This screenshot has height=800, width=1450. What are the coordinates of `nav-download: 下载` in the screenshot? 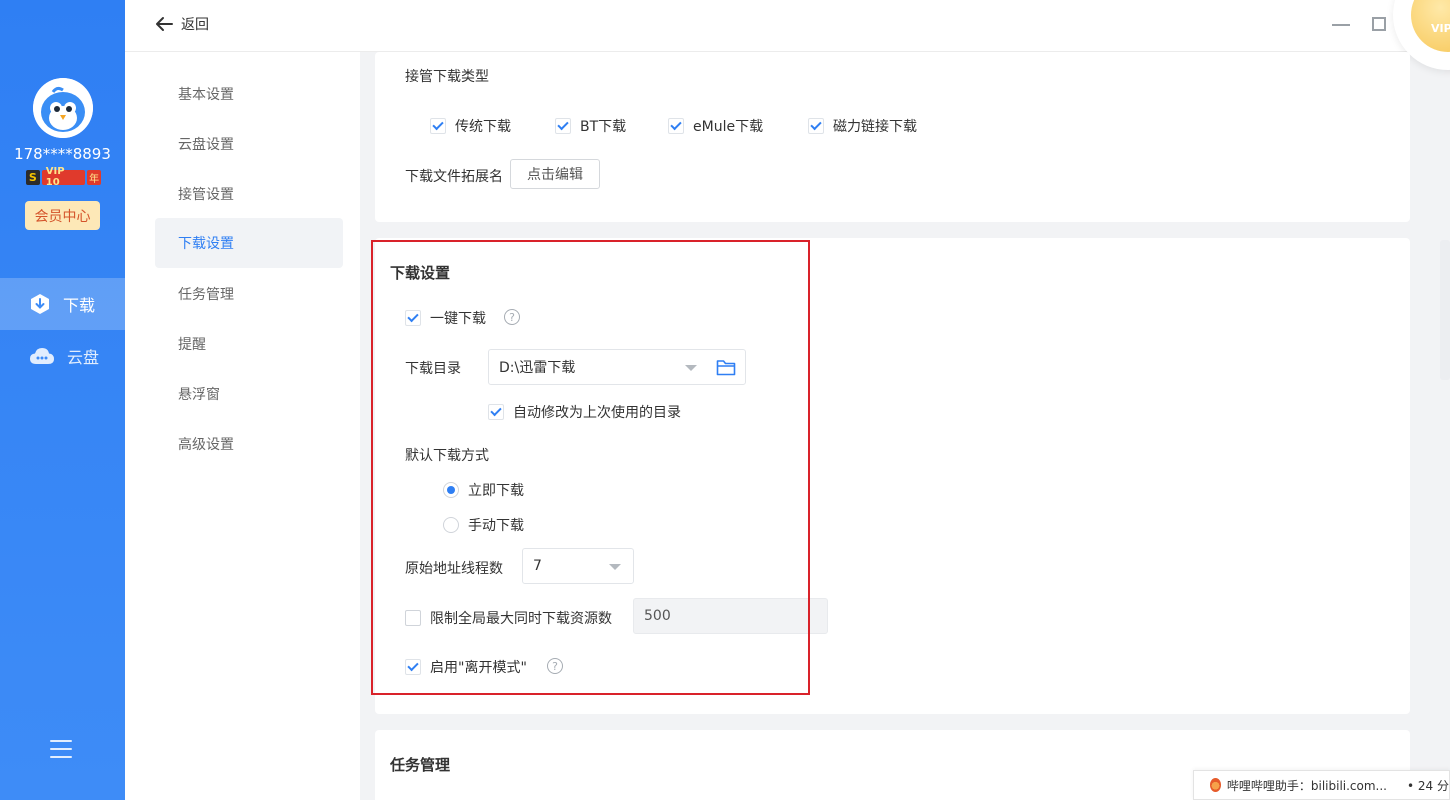 It's located at (62, 304).